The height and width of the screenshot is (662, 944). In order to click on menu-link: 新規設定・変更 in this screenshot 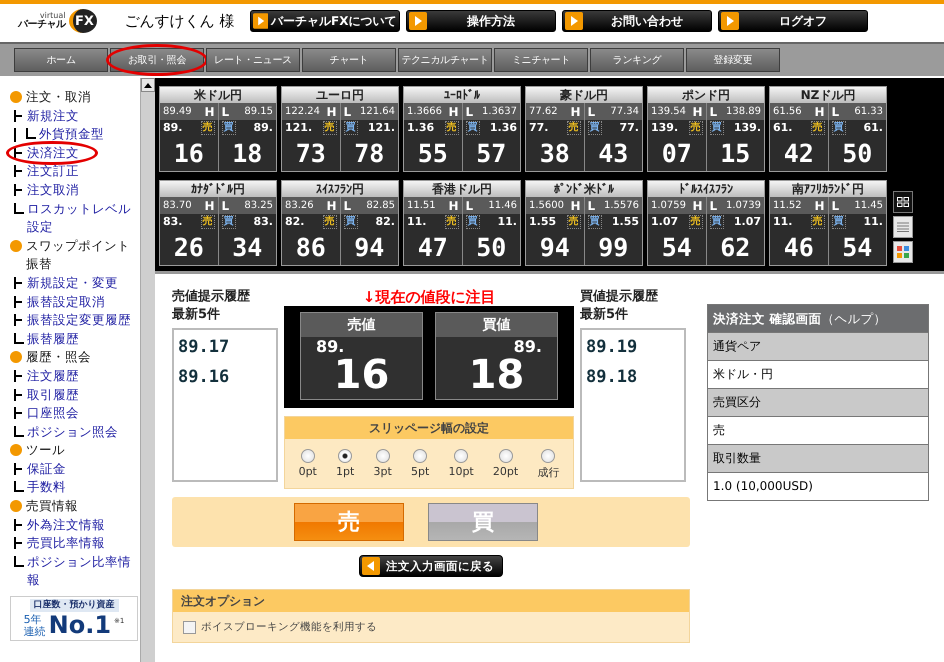, I will do `click(72, 283)`.